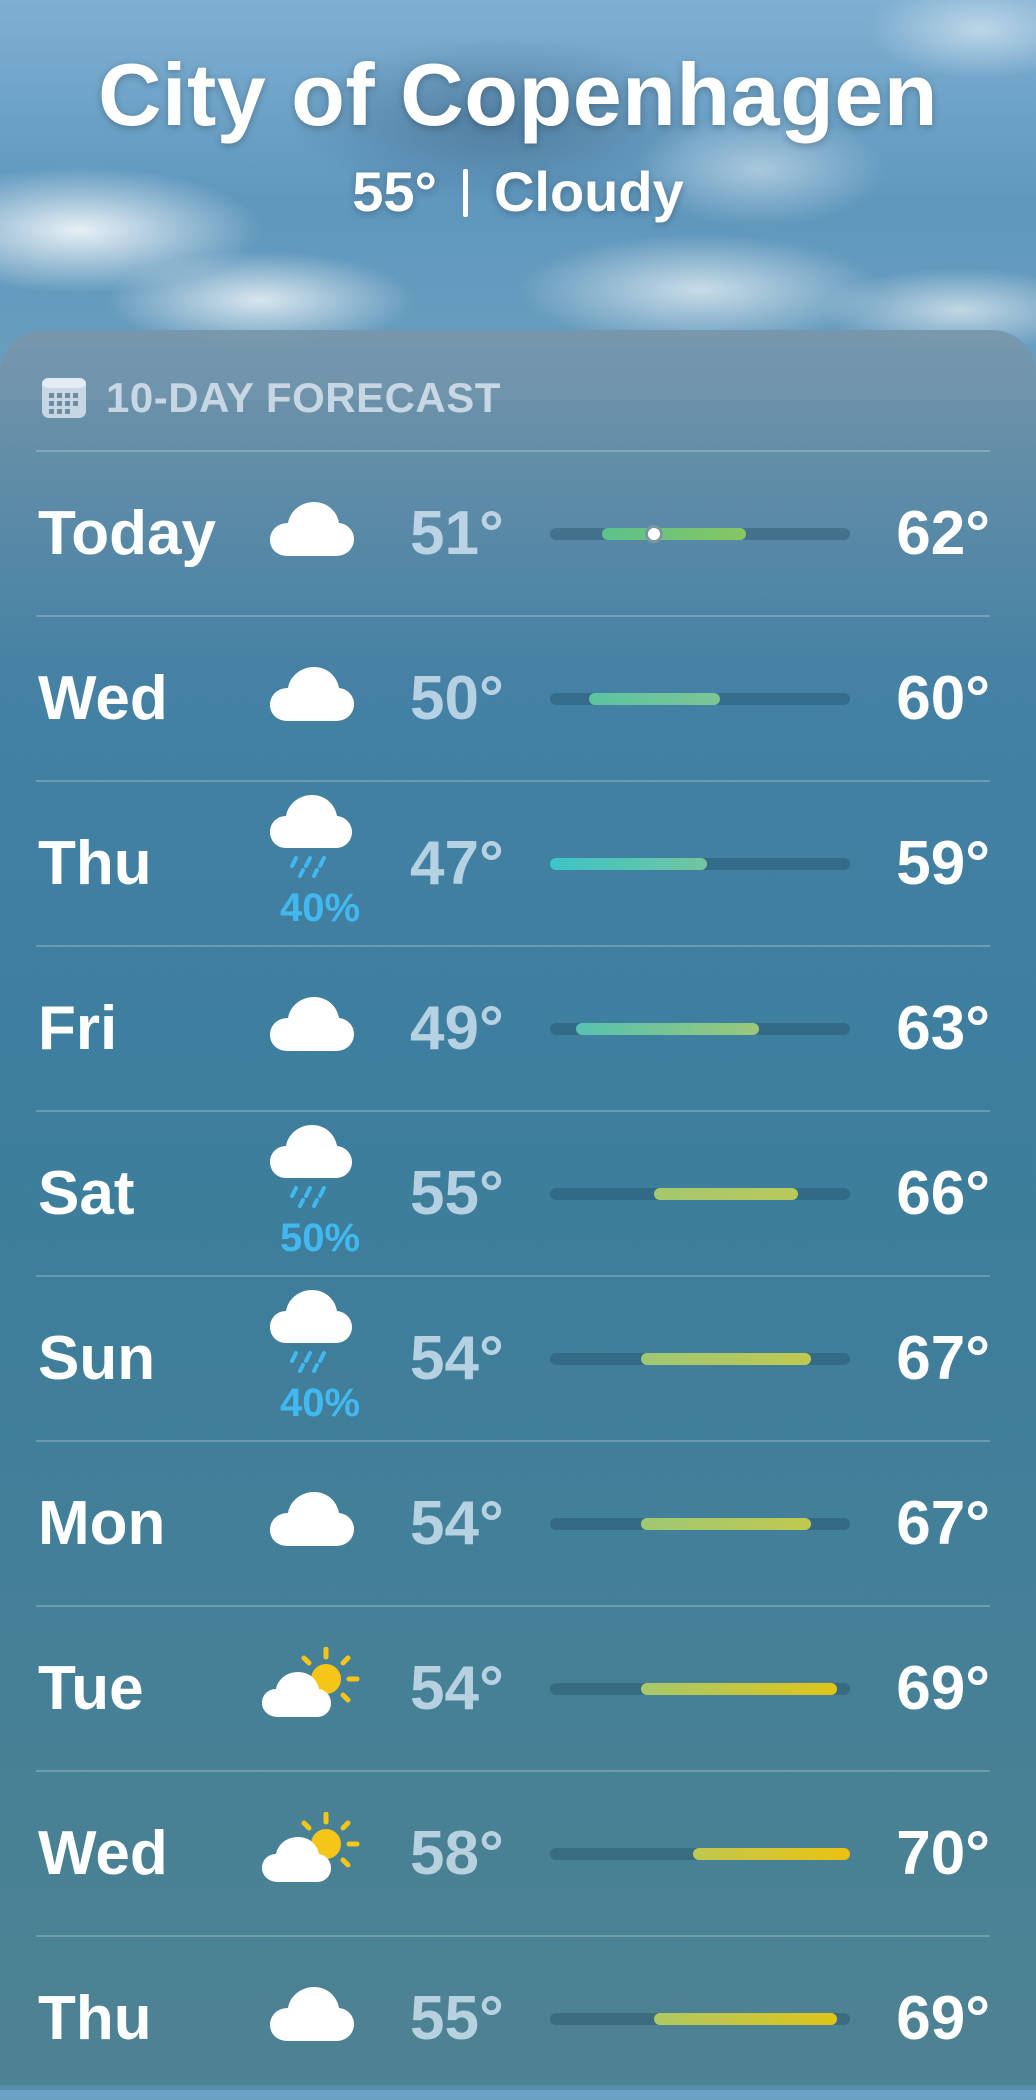 The image size is (1036, 2100). Describe the element at coordinates (943, 698) in the screenshot. I see `high-temperature: 60°` at that location.